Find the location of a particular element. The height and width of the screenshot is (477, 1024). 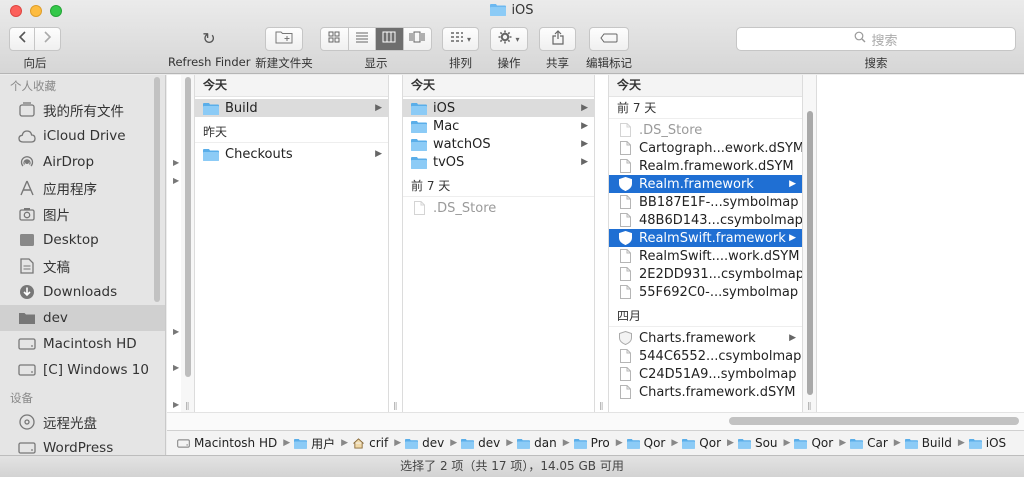

framework-row: RealmSwift.framework ▶ is located at coordinates (705, 238).